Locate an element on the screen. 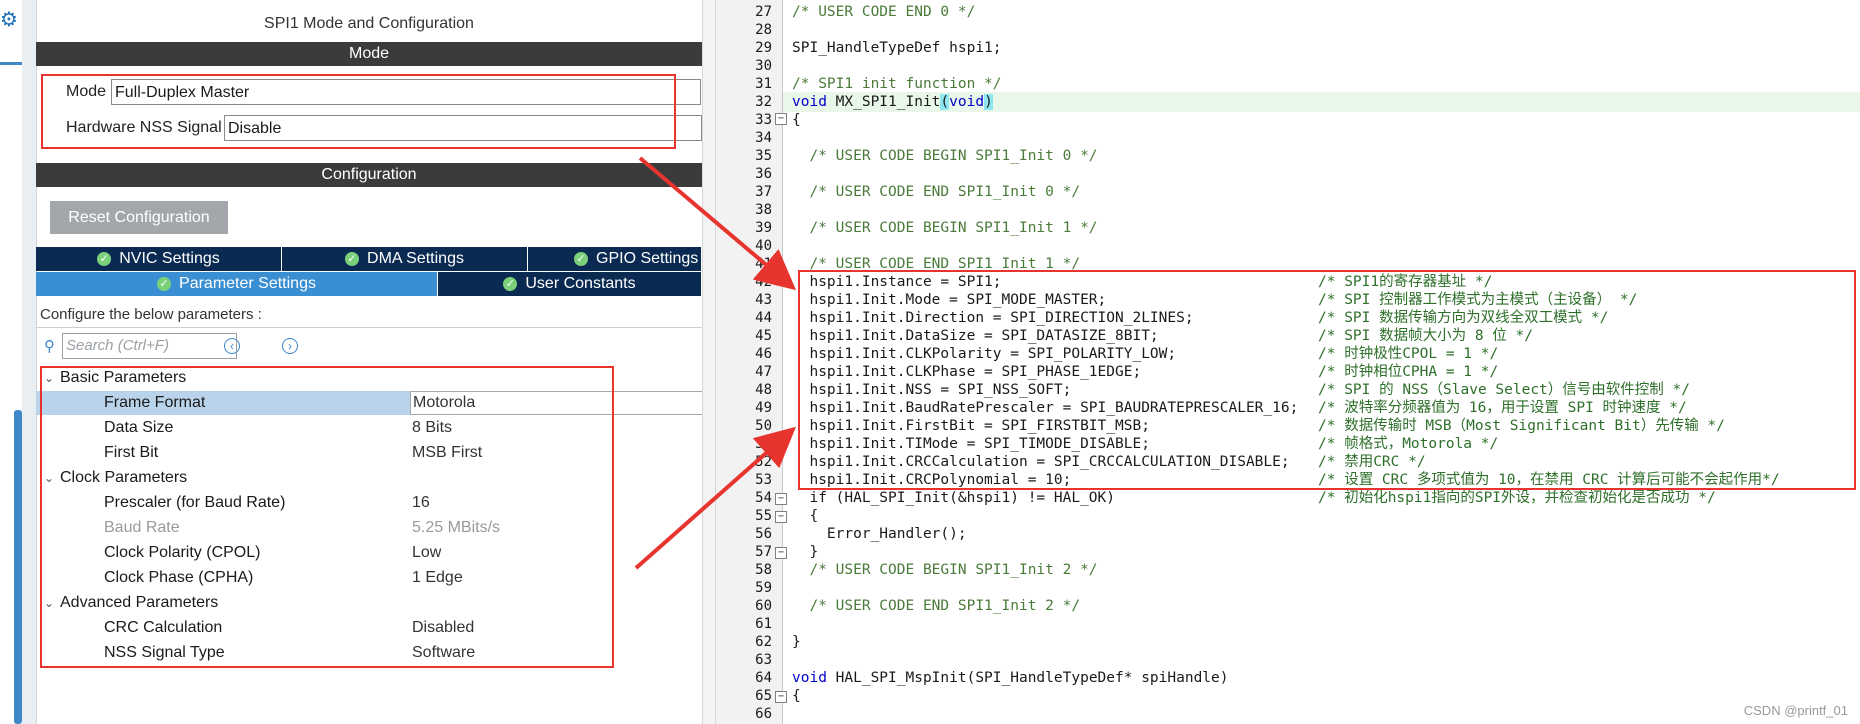 The height and width of the screenshot is (724, 1860). code-line-54: if (HAL_SPI_Init(&hspi1) != HAL_OK) is located at coordinates (954, 498).